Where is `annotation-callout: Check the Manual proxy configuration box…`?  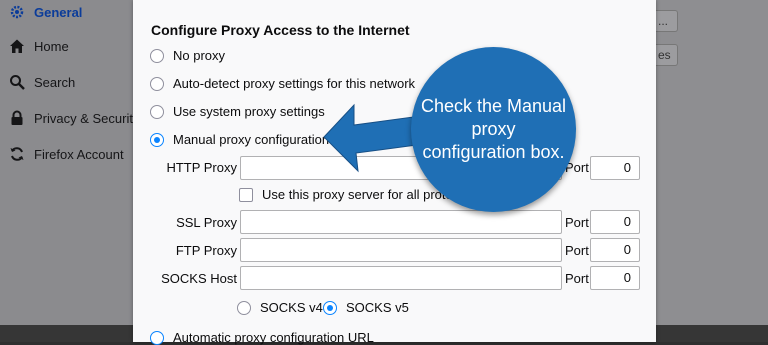
annotation-callout: Check the Manual proxy configuration box… is located at coordinates (493, 129).